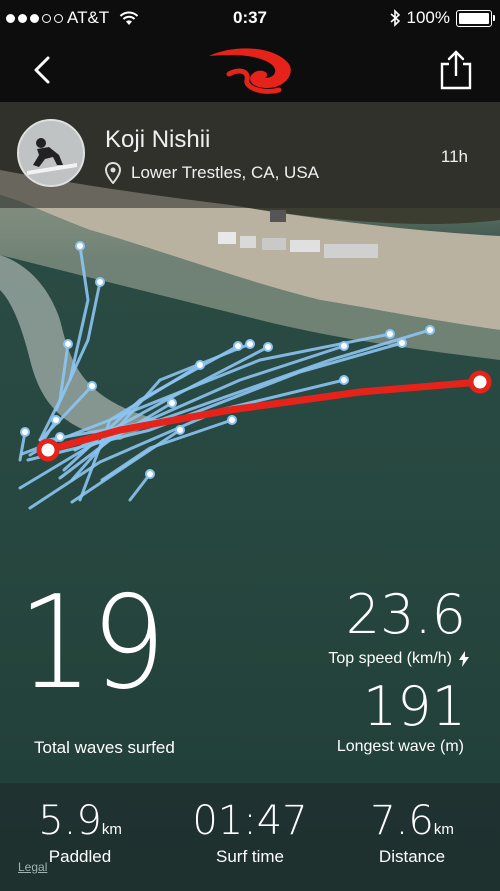  Describe the element at coordinates (250, 821) in the screenshot. I see `surf-time-value: 01:47` at that location.